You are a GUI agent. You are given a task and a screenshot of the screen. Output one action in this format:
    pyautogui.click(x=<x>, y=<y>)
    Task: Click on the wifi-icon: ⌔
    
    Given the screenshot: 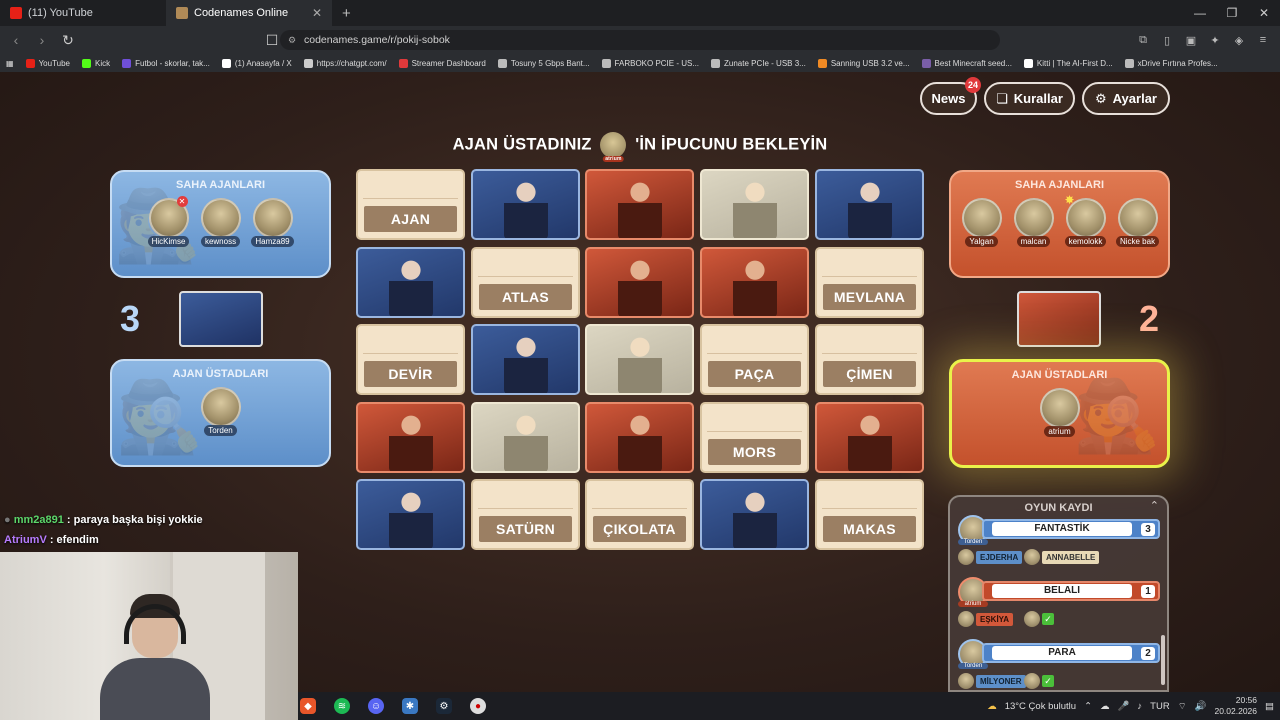 What is the action you would take?
    pyautogui.click(x=1182, y=706)
    